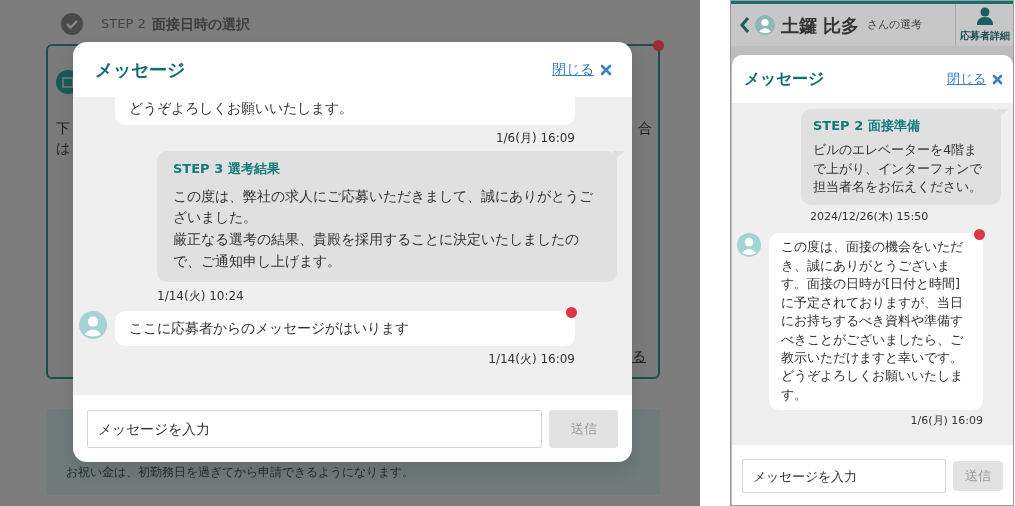  I want to click on text-fragment: 下, so click(63, 128).